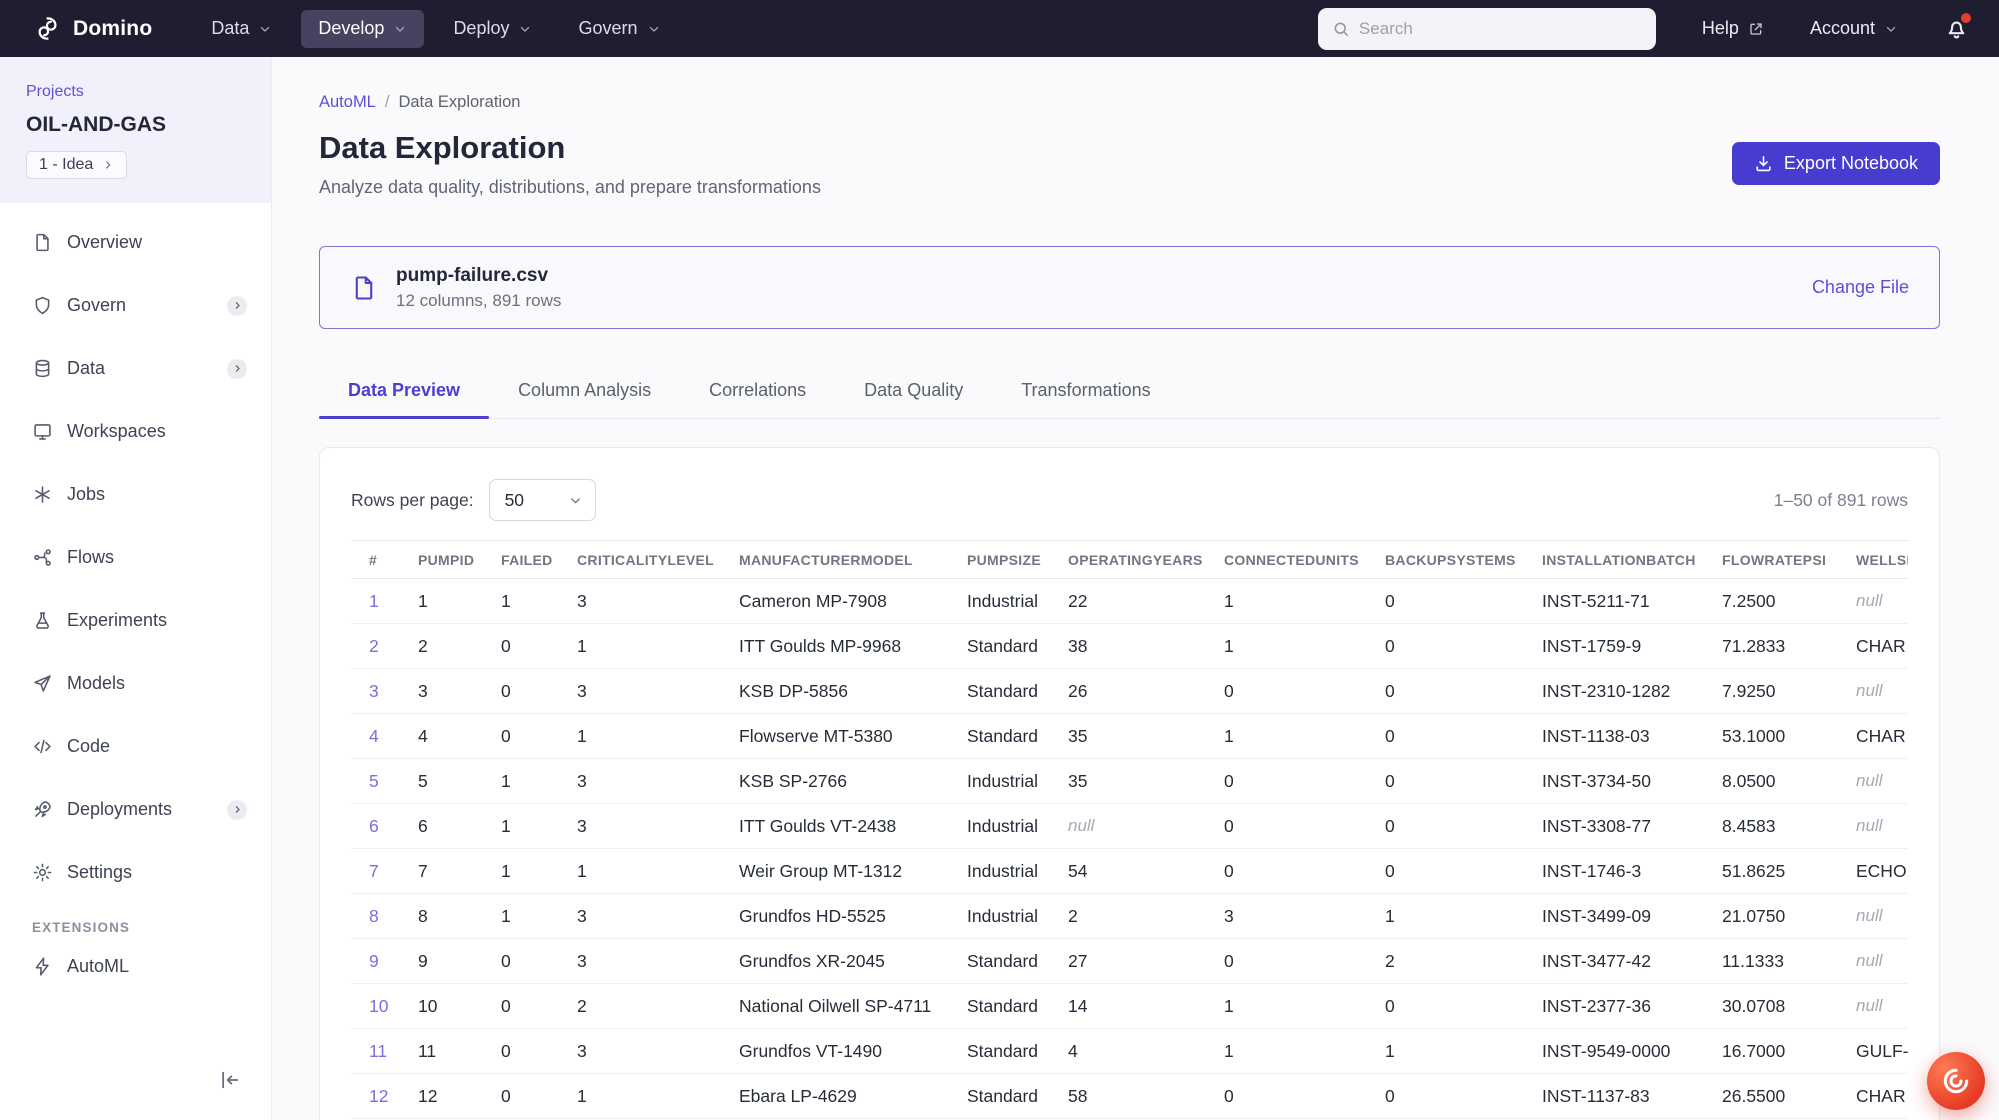  What do you see at coordinates (1772, 1006) in the screenshot?
I see `table-cell: 30.0708` at bounding box center [1772, 1006].